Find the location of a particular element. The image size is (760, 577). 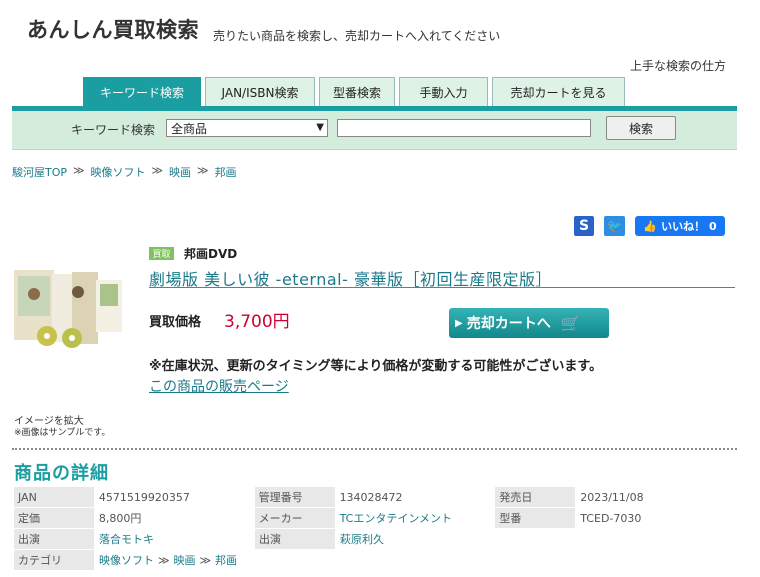

add-to-sell-cart-button: ▶ 売却カートへ 🛒 is located at coordinates (529, 323).